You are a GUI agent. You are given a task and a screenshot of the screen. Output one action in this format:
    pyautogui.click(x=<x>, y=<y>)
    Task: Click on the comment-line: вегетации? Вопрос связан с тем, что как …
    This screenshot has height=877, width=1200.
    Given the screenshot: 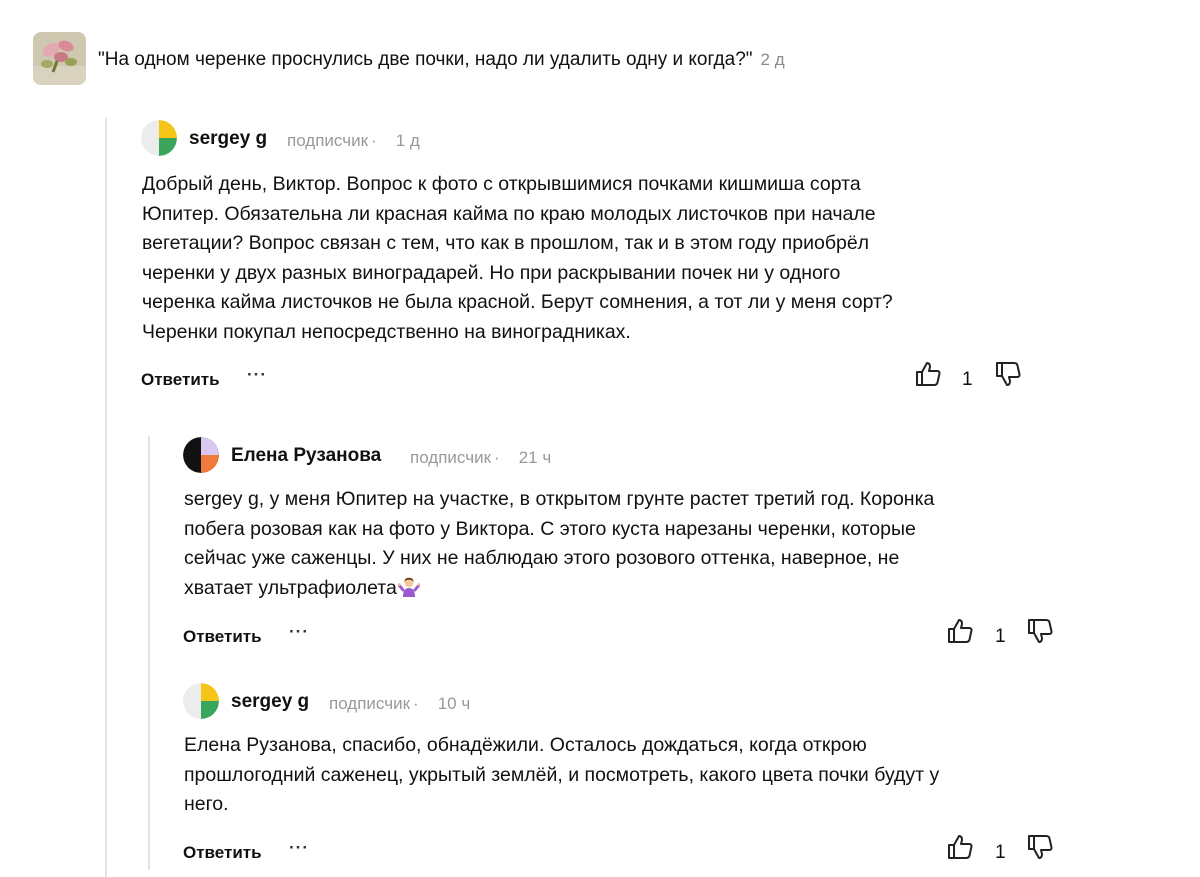 What is the action you would take?
    pyautogui.click(x=506, y=243)
    